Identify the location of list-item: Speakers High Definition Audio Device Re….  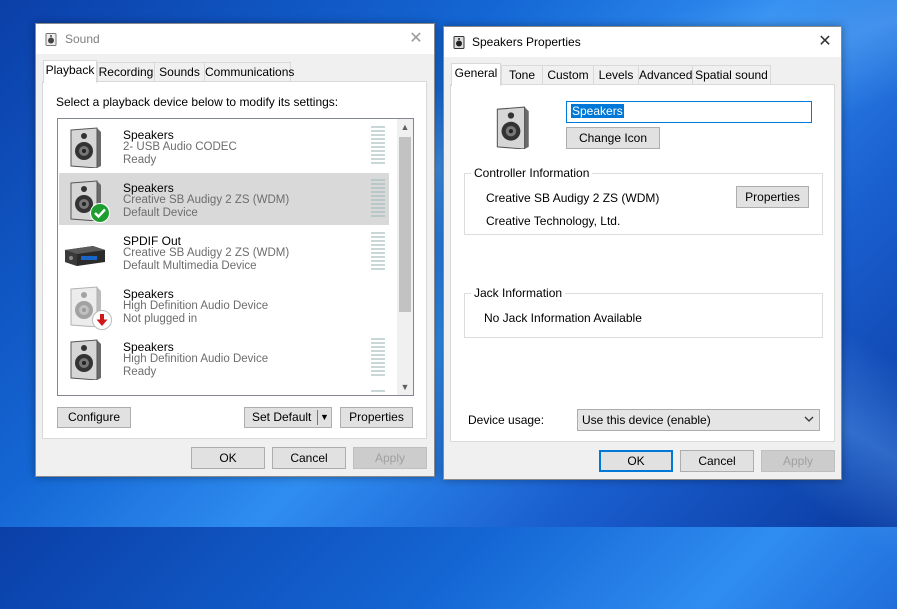
(224, 358).